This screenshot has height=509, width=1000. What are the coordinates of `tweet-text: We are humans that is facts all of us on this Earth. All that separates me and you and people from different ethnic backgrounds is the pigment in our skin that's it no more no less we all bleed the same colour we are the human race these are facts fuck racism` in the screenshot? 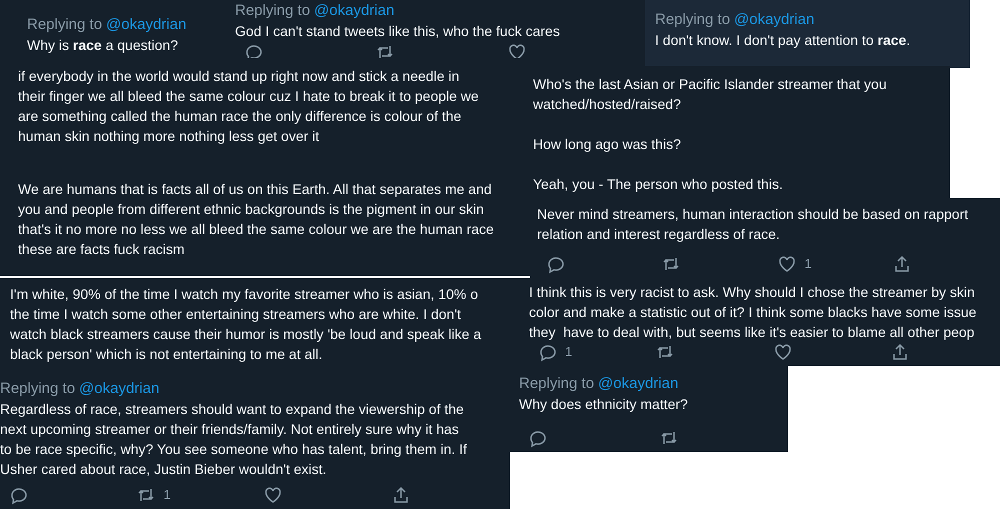 It's located at (256, 219).